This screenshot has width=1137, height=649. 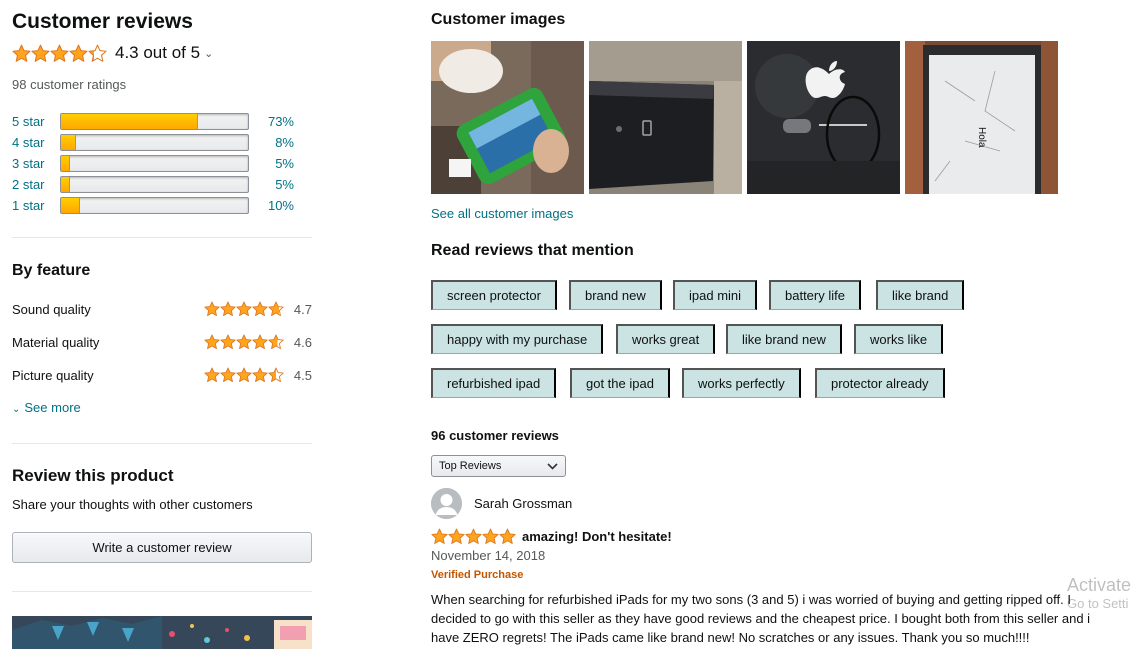 I want to click on histogram-percent: 8%, so click(x=271, y=142).